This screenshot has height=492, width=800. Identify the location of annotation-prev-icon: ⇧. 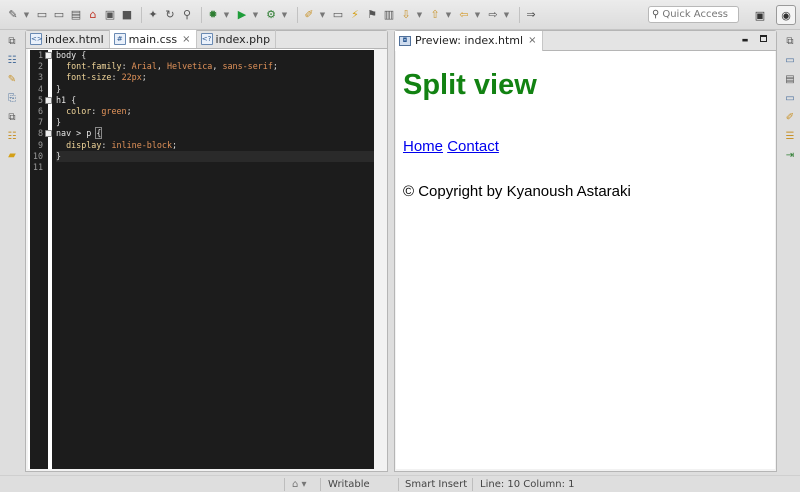
(435, 15).